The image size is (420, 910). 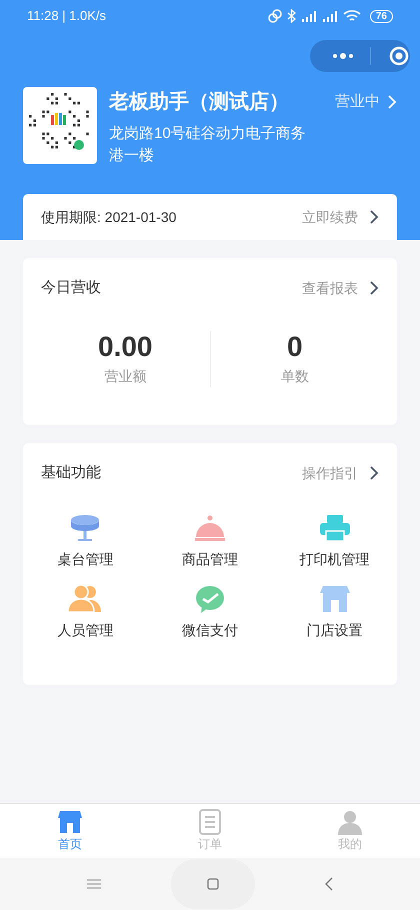 What do you see at coordinates (366, 102) in the screenshot?
I see `store-status-link: 营业中` at bounding box center [366, 102].